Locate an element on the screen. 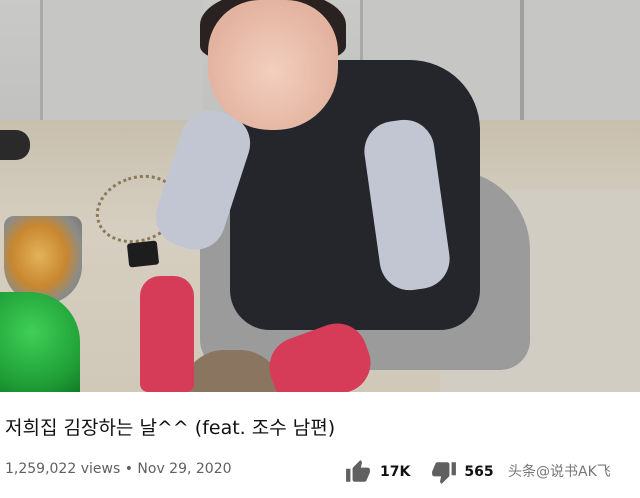 The image size is (640, 498). thumbs-up-icon is located at coordinates (358, 471).